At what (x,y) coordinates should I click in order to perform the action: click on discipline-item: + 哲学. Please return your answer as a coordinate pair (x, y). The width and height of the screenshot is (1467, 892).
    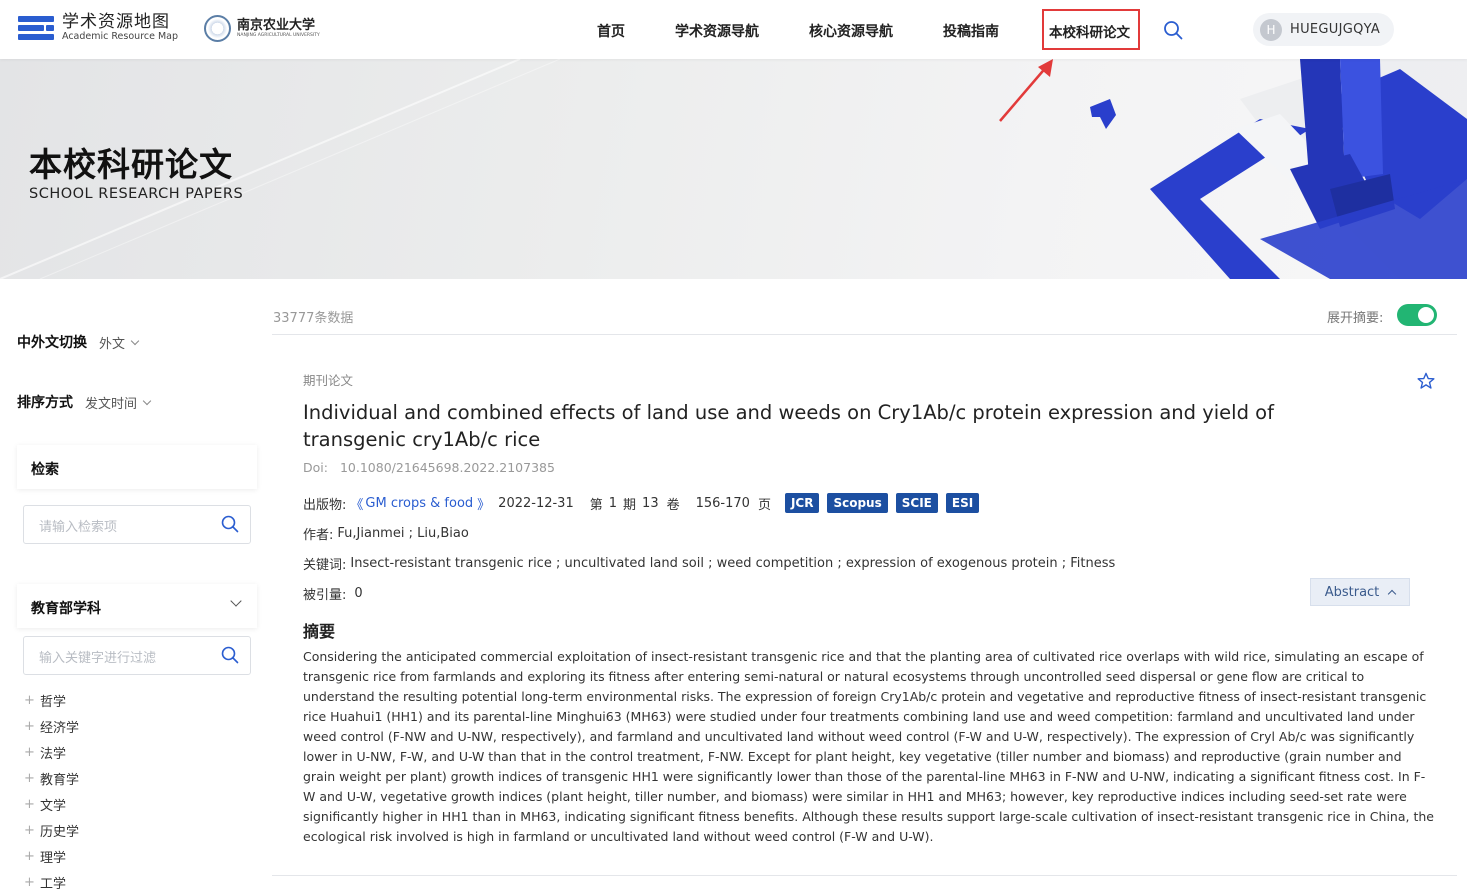
    Looking at the image, I should click on (45, 700).